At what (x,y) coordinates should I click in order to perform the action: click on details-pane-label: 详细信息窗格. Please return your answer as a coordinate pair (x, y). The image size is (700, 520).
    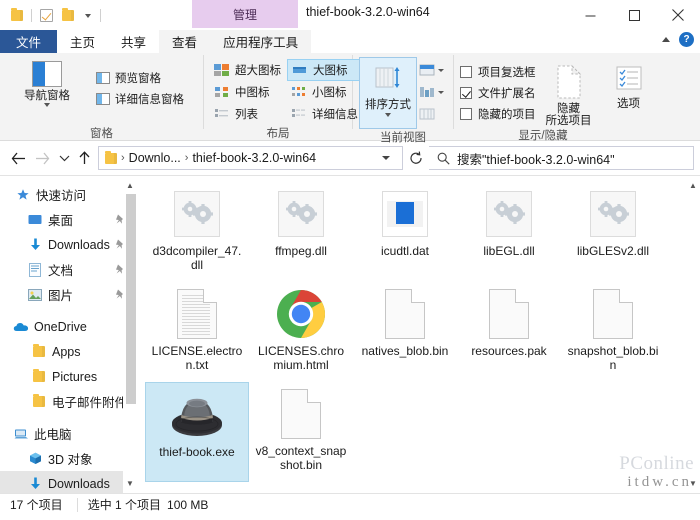
    Looking at the image, I should click on (149, 99).